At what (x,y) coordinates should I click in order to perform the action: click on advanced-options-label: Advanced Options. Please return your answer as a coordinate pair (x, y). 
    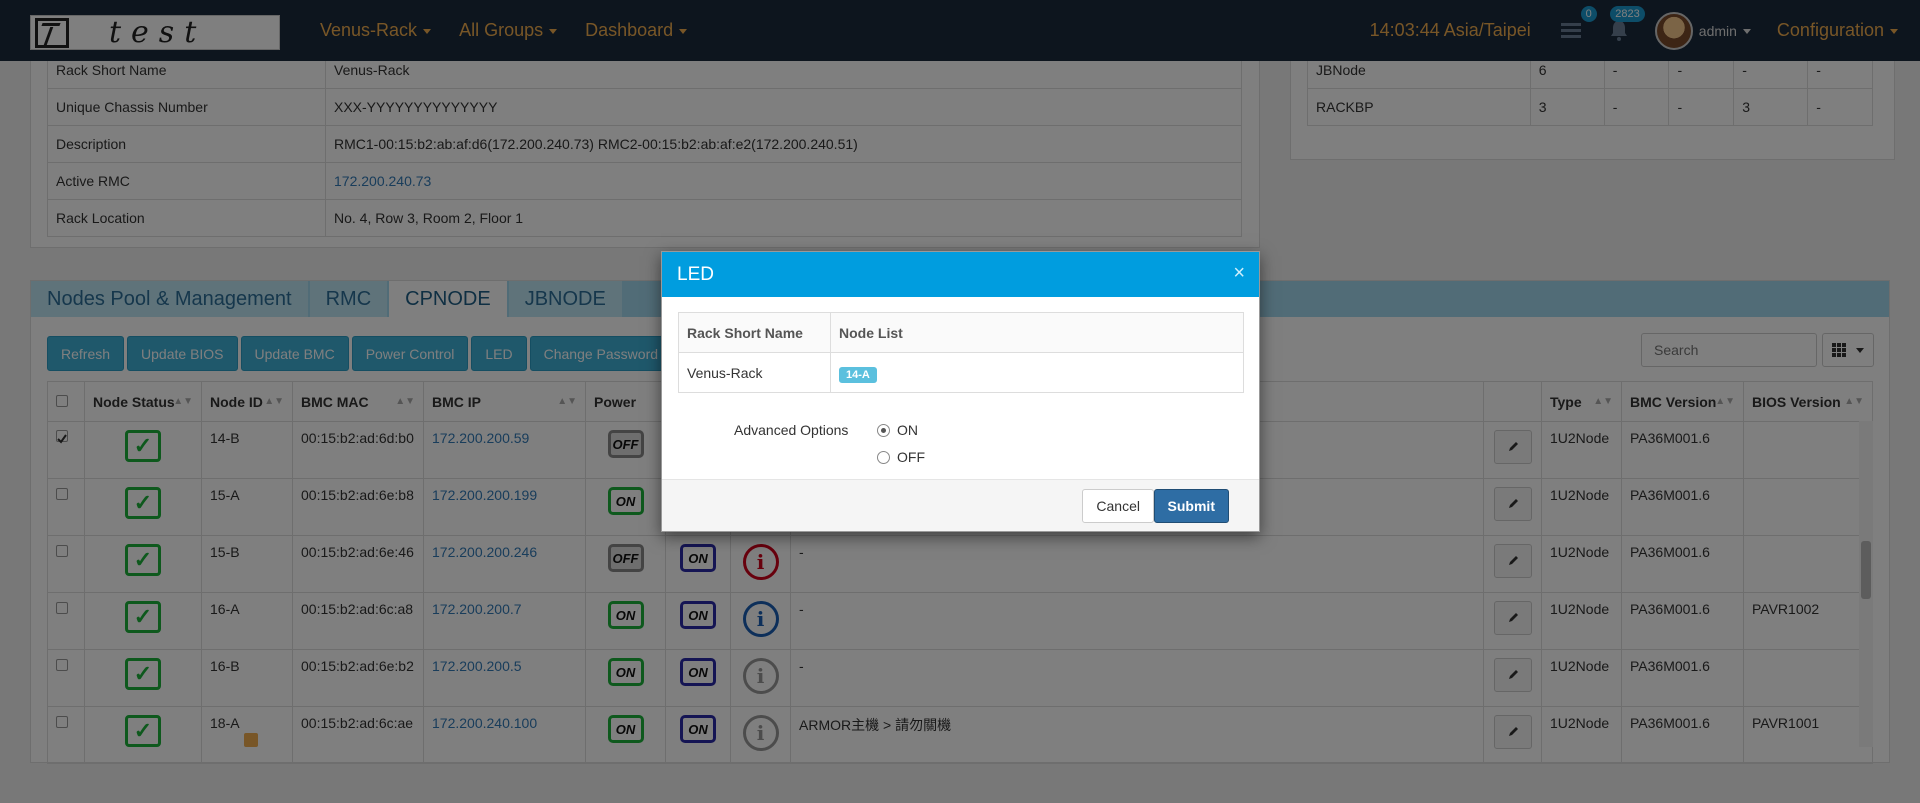
    Looking at the image, I should click on (791, 430).